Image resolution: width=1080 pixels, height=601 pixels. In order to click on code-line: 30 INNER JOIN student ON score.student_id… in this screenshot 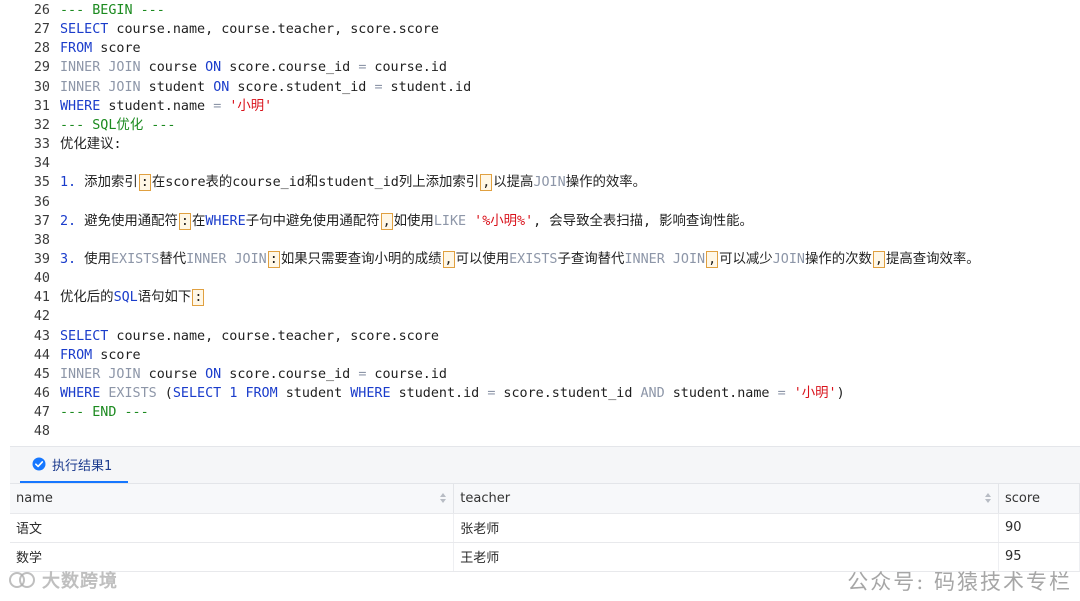, I will do `click(235, 87)`.